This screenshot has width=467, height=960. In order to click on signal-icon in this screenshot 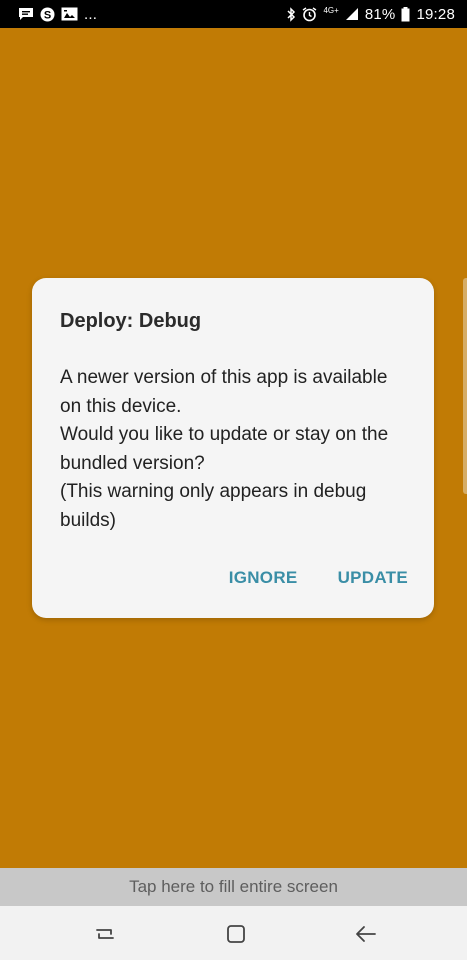, I will do `click(352, 14)`.